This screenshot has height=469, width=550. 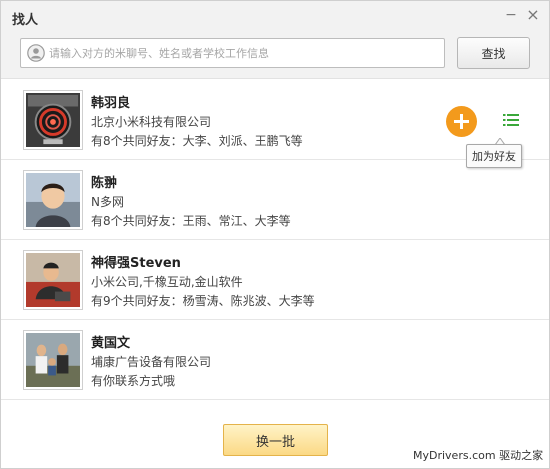 I want to click on contact-company: 北京小米科技有限公司, so click(x=151, y=122).